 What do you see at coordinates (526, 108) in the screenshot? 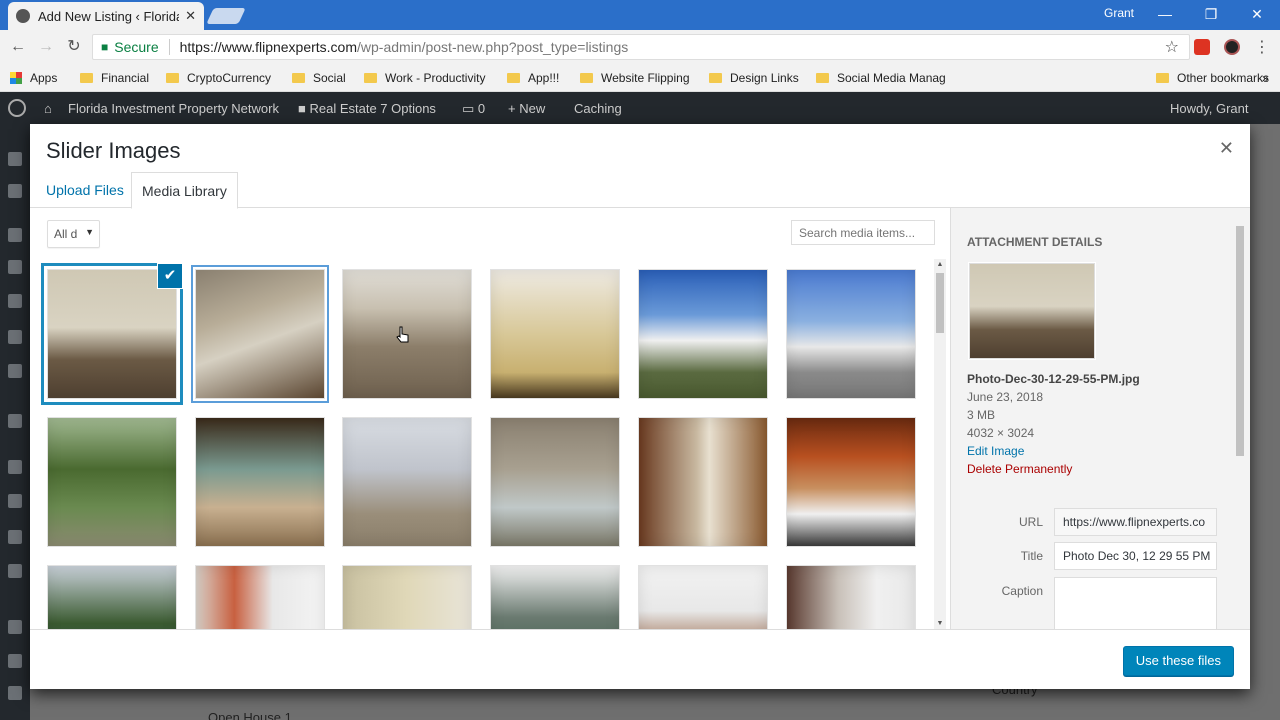
I see `new-link: + New` at bounding box center [526, 108].